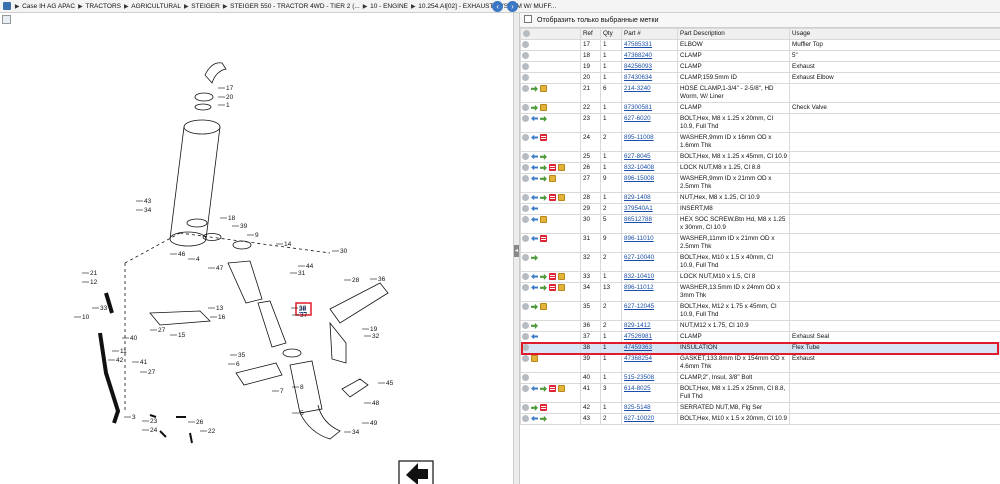  What do you see at coordinates (637, 407) in the screenshot?
I see `part-link: 825-5148` at bounding box center [637, 407].